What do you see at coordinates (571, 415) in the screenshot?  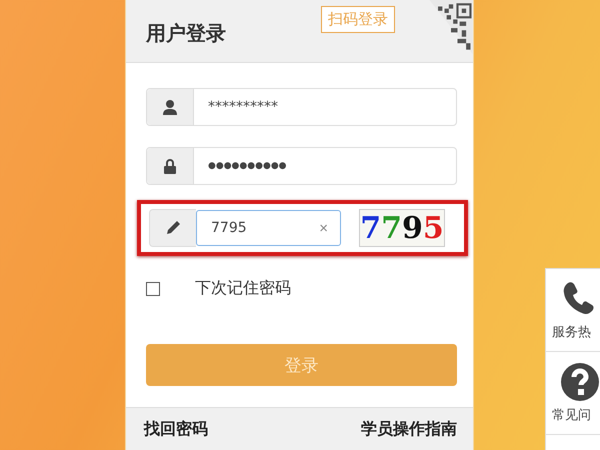 I see `side-label: 常见问` at bounding box center [571, 415].